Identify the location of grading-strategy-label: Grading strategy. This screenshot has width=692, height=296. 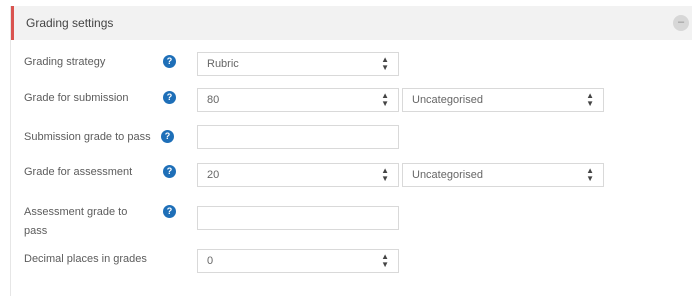
(65, 62).